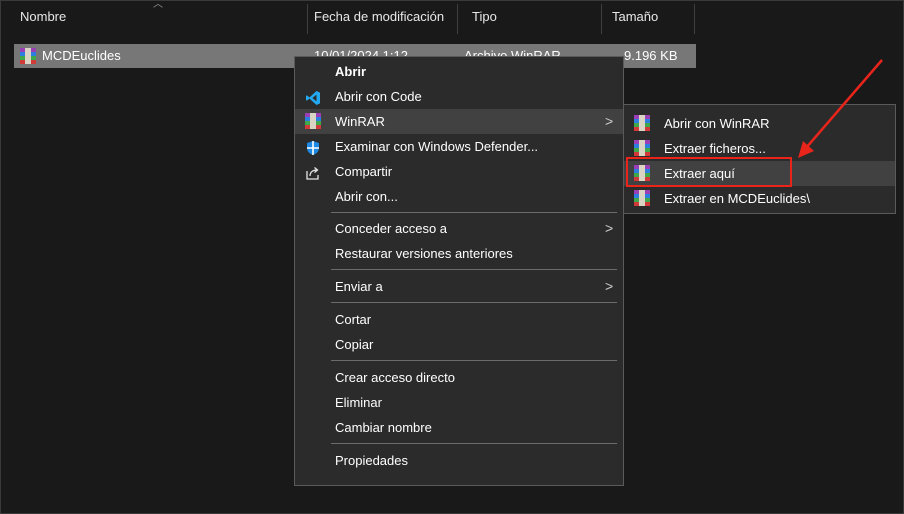 The height and width of the screenshot is (514, 904). Describe the element at coordinates (840, 108) in the screenshot. I see `annotation-arrow-icon` at that location.